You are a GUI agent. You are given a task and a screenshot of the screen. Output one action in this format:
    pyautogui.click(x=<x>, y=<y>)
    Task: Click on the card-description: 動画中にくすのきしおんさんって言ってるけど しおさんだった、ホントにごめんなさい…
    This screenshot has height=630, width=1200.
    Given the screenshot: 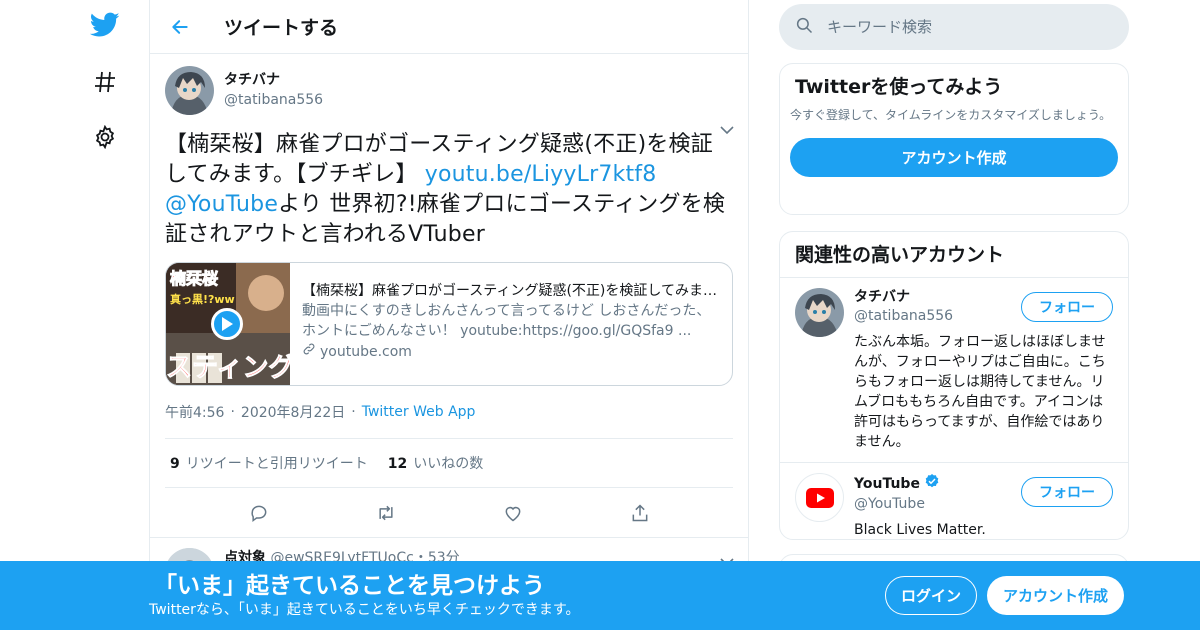 What is the action you would take?
    pyautogui.click(x=506, y=321)
    